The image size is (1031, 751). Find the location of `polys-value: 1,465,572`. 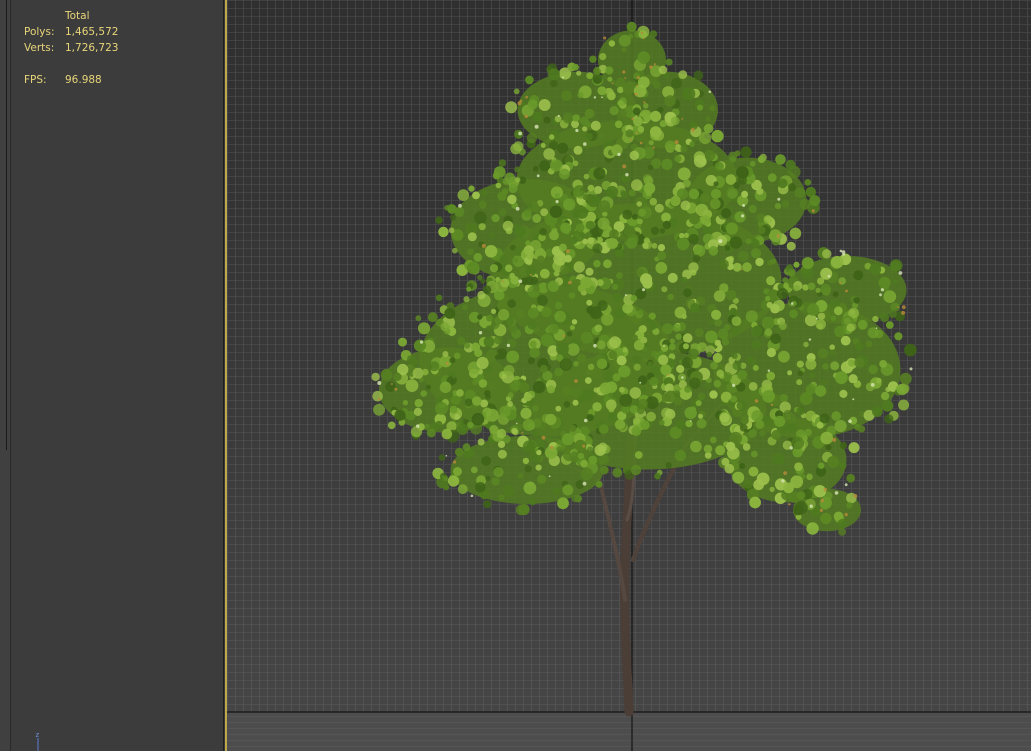

polys-value: 1,465,572 is located at coordinates (92, 32).